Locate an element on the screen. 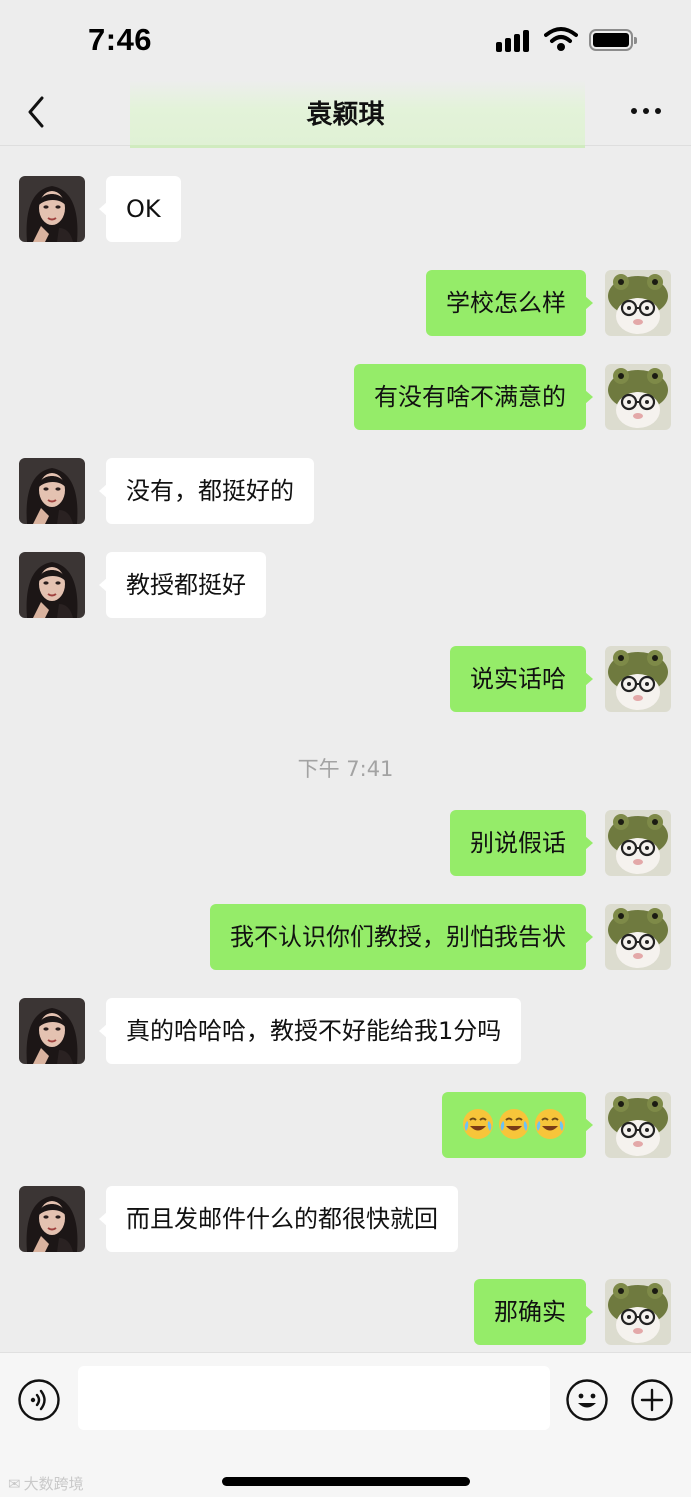 This screenshot has height=1497, width=691. message-outgoing: 学校怎么样 is located at coordinates (509, 303).